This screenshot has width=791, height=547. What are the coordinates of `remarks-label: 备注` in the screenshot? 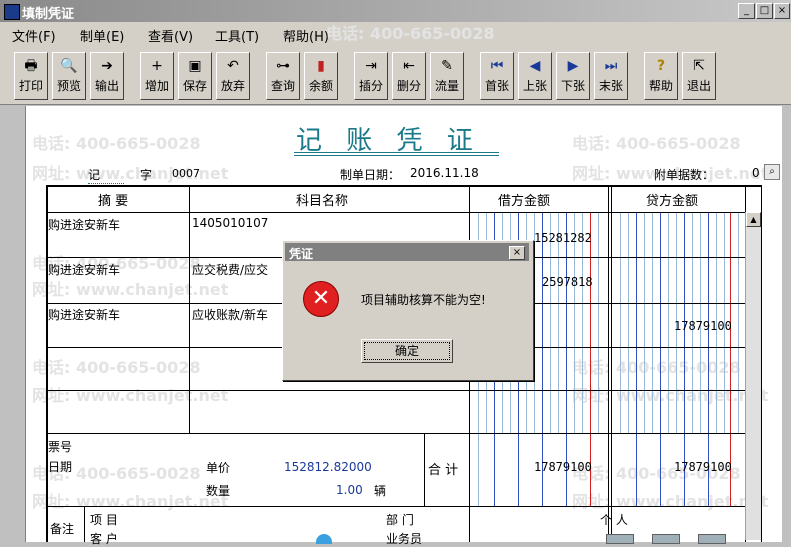 It's located at (62, 529).